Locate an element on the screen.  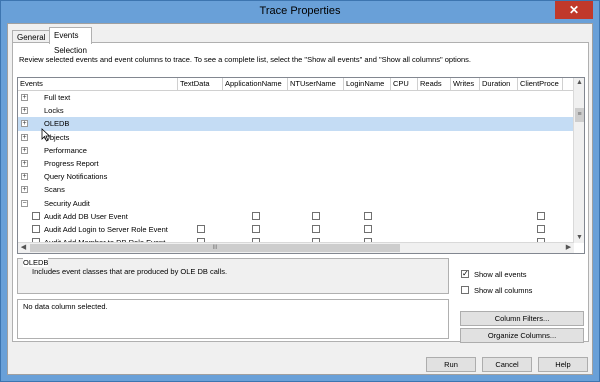
show-all-columns-checkbox is located at coordinates (465, 290).